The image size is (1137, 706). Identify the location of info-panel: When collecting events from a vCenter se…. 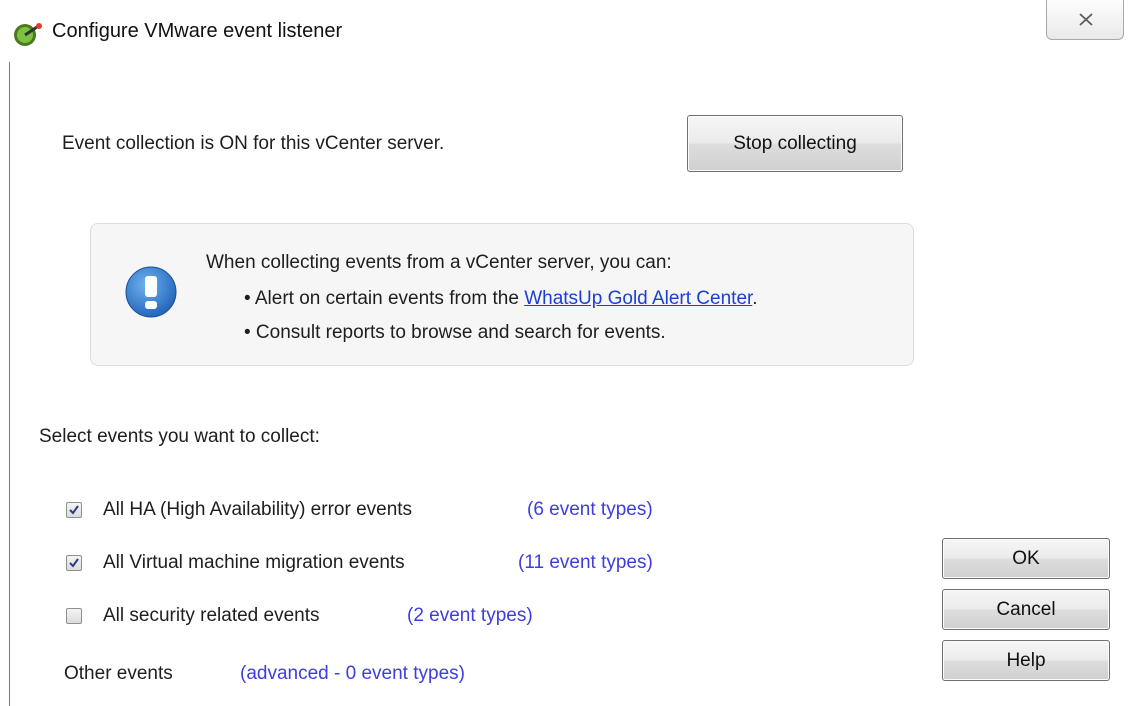
(502, 294).